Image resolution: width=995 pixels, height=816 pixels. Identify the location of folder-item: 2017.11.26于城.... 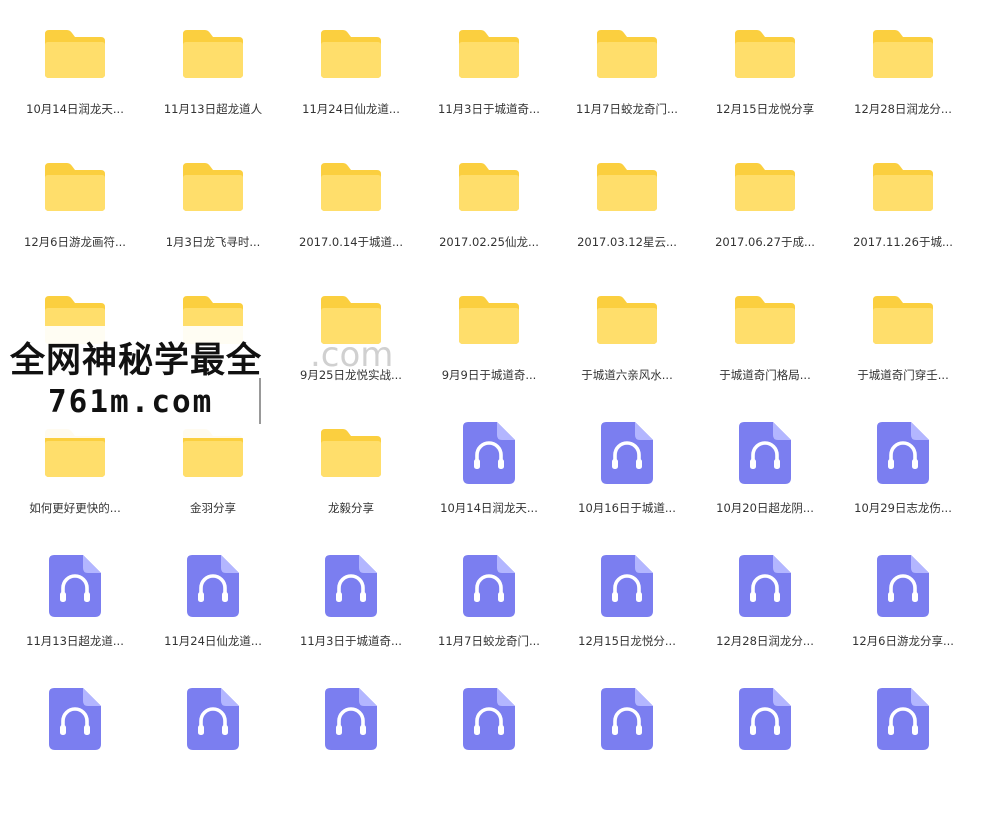
(903, 217).